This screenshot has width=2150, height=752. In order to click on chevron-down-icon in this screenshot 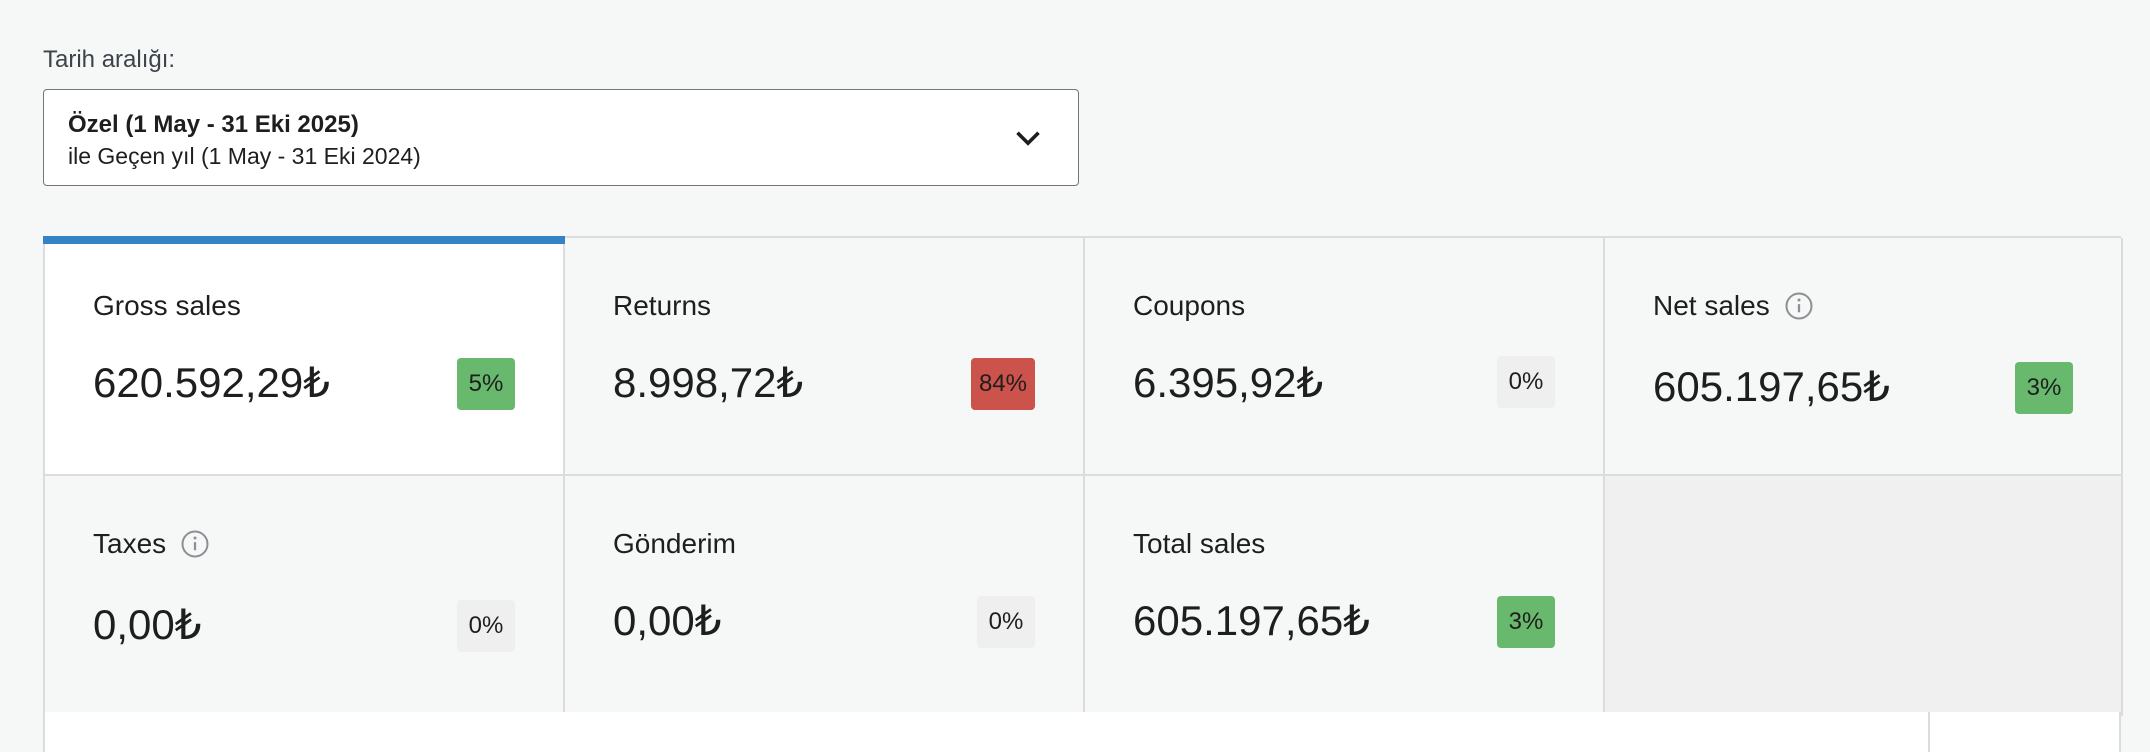, I will do `click(1028, 138)`.